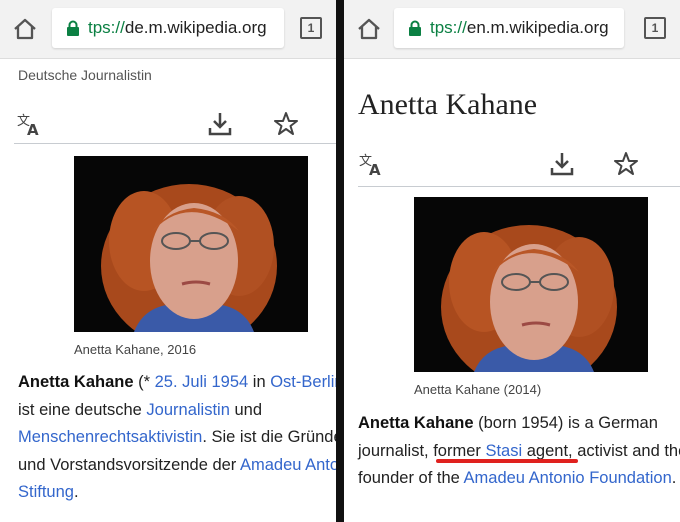  I want to click on text-span: und, so click(246, 409).